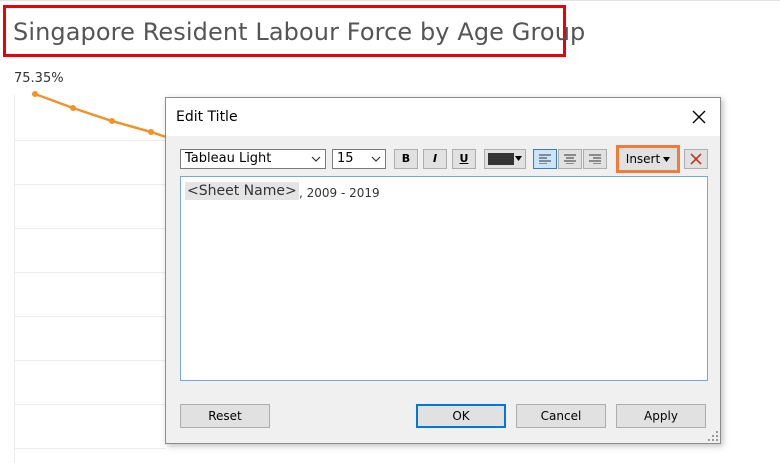  Describe the element at coordinates (345, 158) in the screenshot. I see `font-size-value: 15` at that location.